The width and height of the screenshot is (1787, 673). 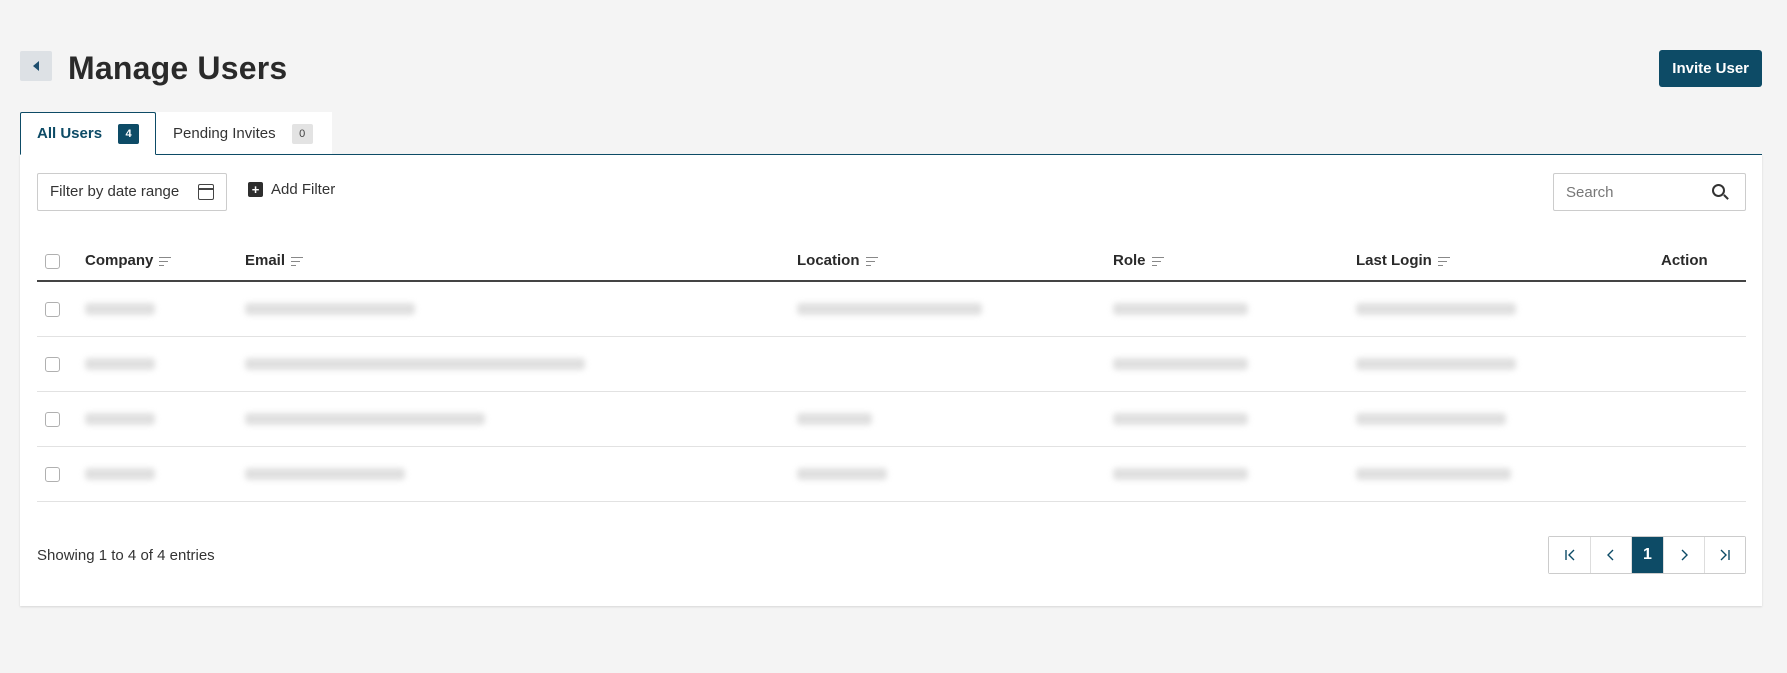 What do you see at coordinates (1684, 260) in the screenshot?
I see `column-label: Action` at bounding box center [1684, 260].